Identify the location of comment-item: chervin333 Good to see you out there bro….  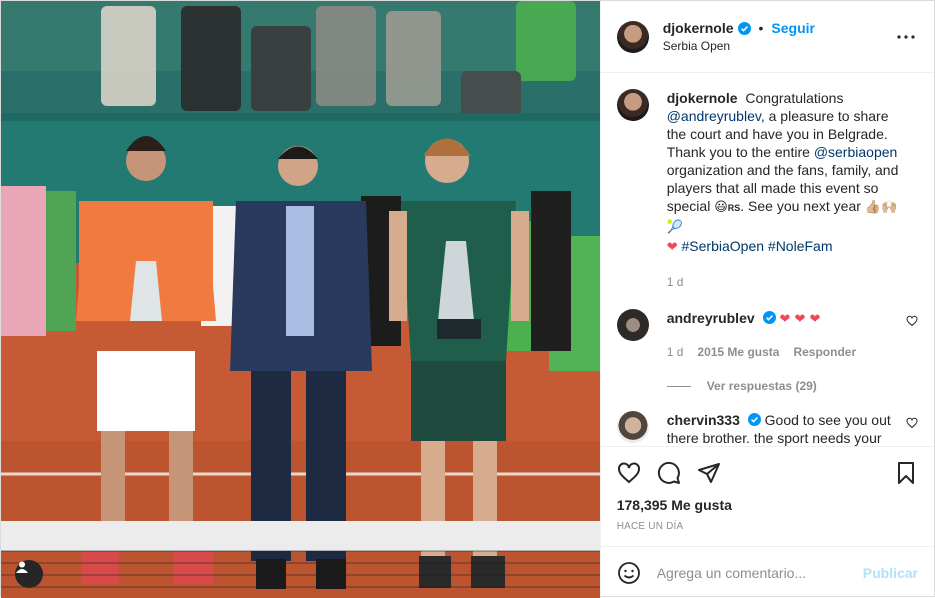
(767, 428).